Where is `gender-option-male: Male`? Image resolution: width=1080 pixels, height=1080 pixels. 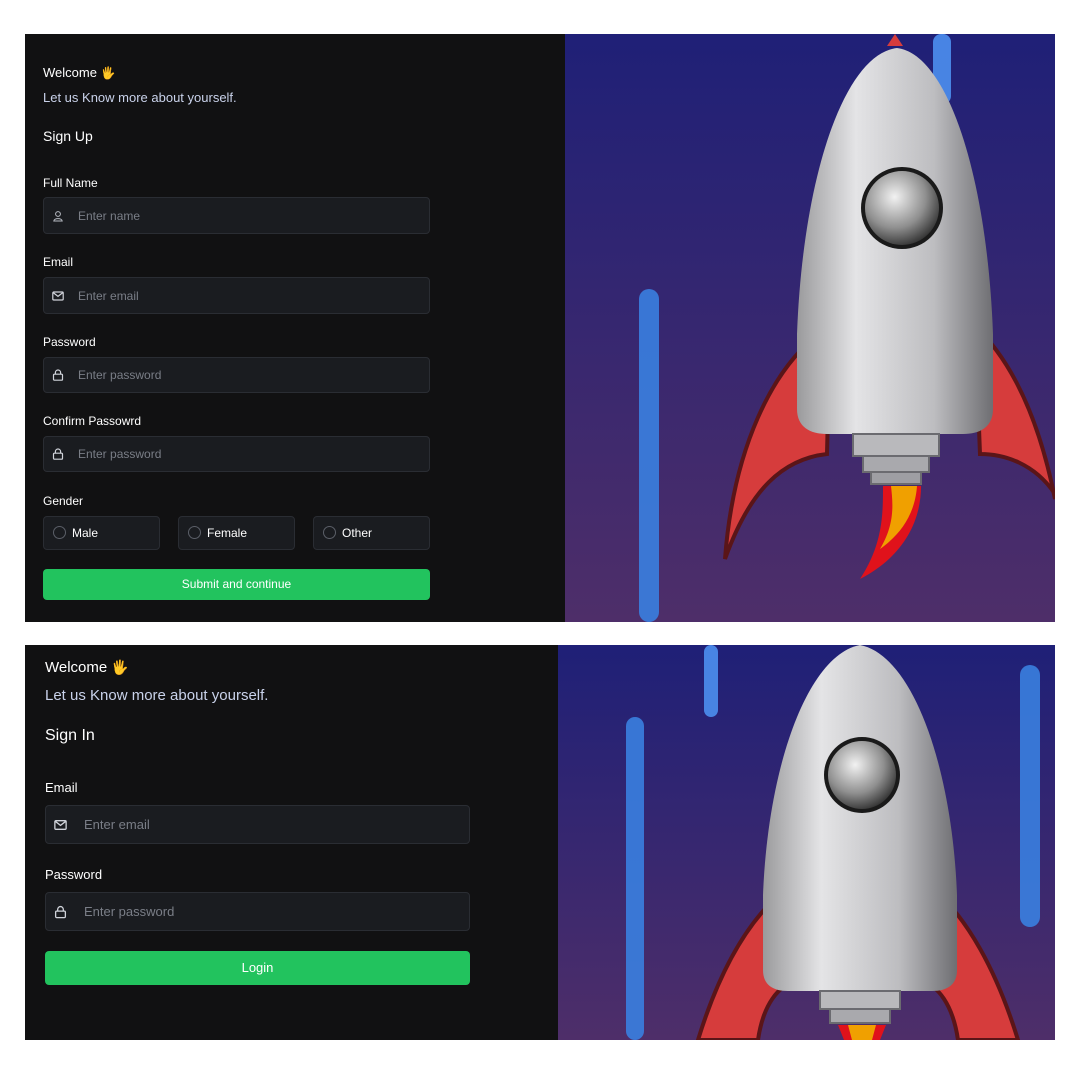 gender-option-male: Male is located at coordinates (101, 533).